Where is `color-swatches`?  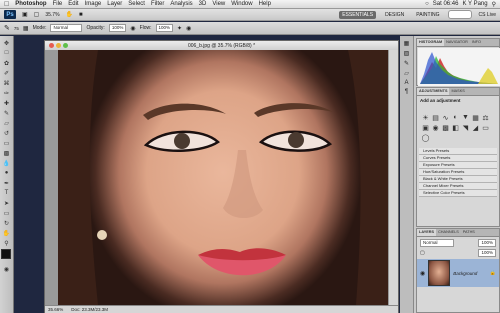 color-swatches is located at coordinates (7, 256).